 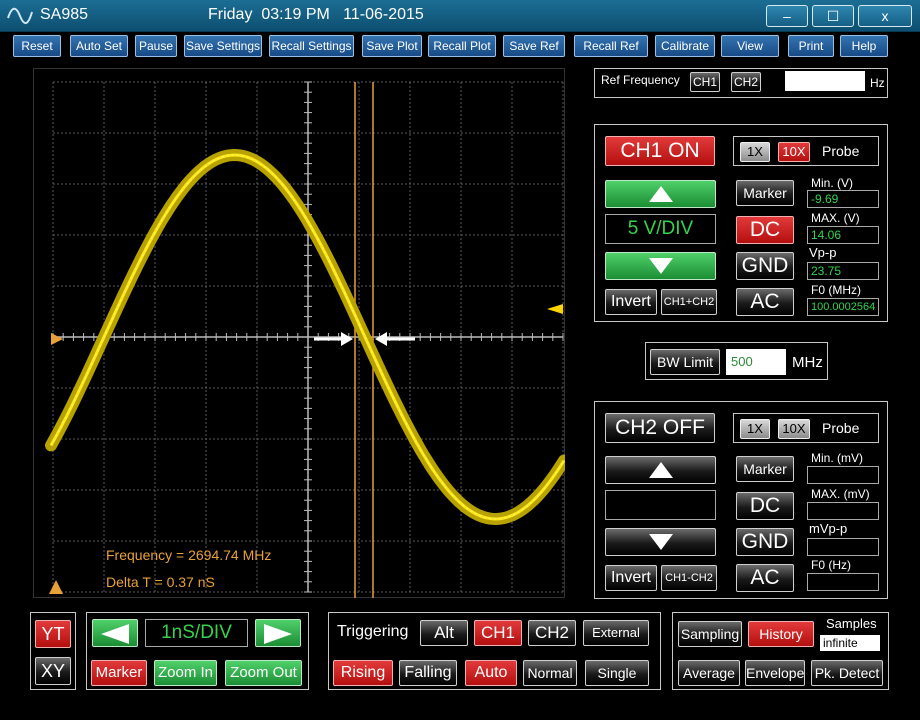 I want to click on history-button: History, so click(x=781, y=634).